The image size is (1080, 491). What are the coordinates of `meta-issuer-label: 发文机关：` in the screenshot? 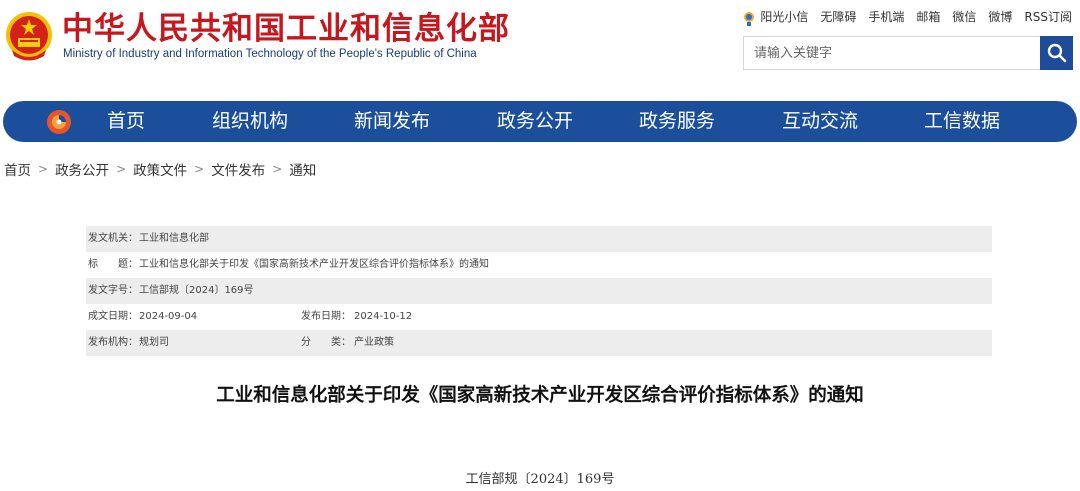 It's located at (113, 238).